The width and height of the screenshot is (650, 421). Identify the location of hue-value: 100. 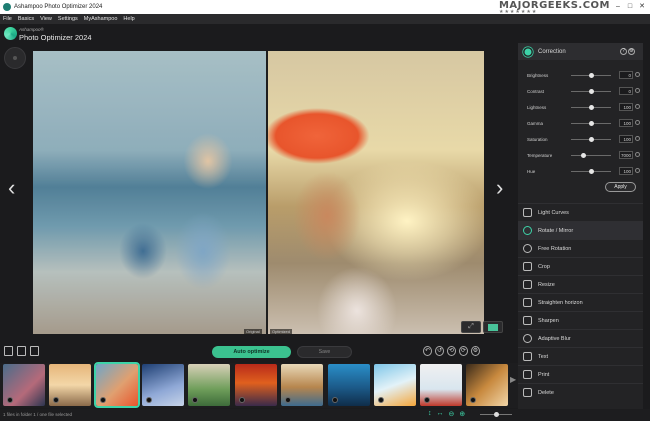
(626, 171).